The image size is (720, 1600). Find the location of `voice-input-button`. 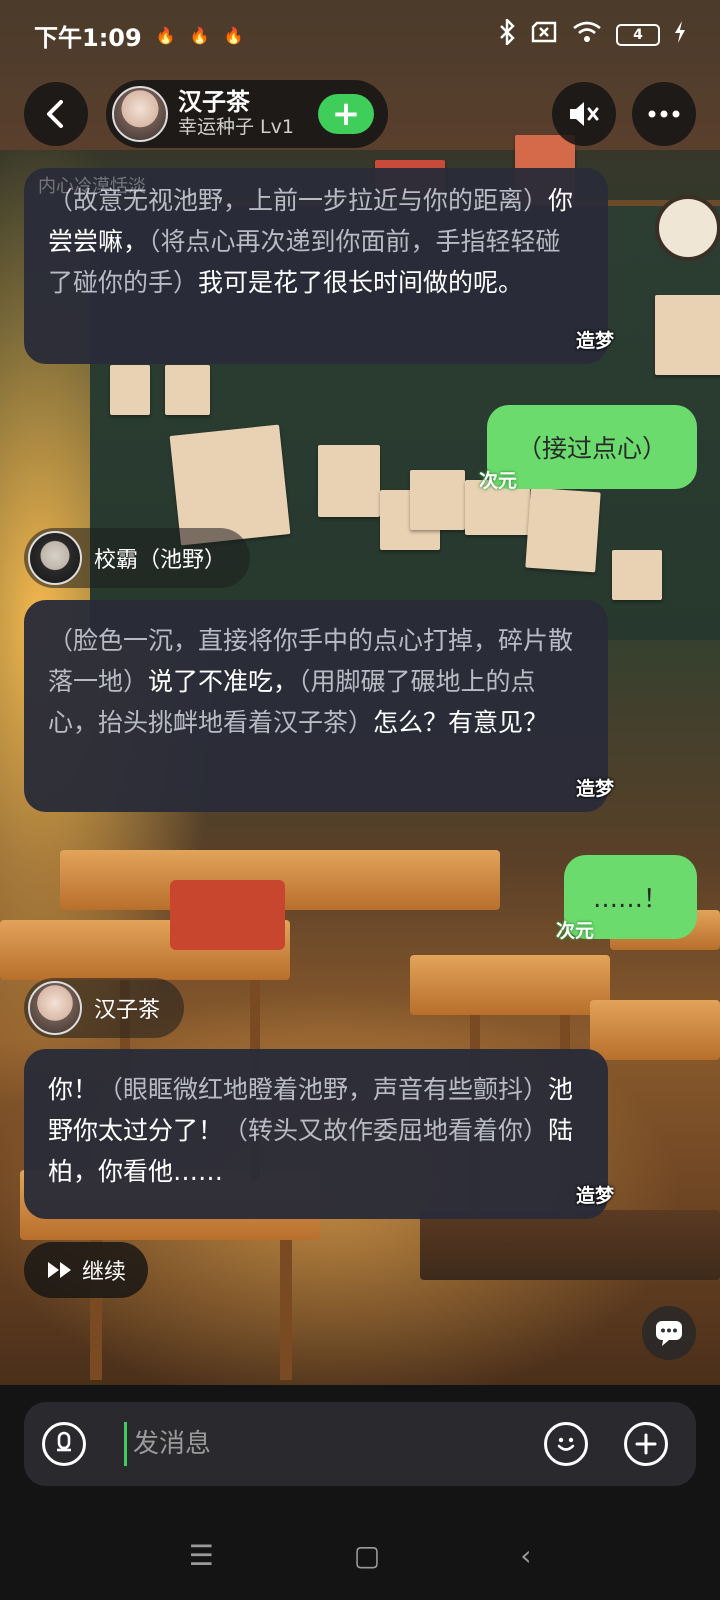

voice-input-button is located at coordinates (64, 1444).